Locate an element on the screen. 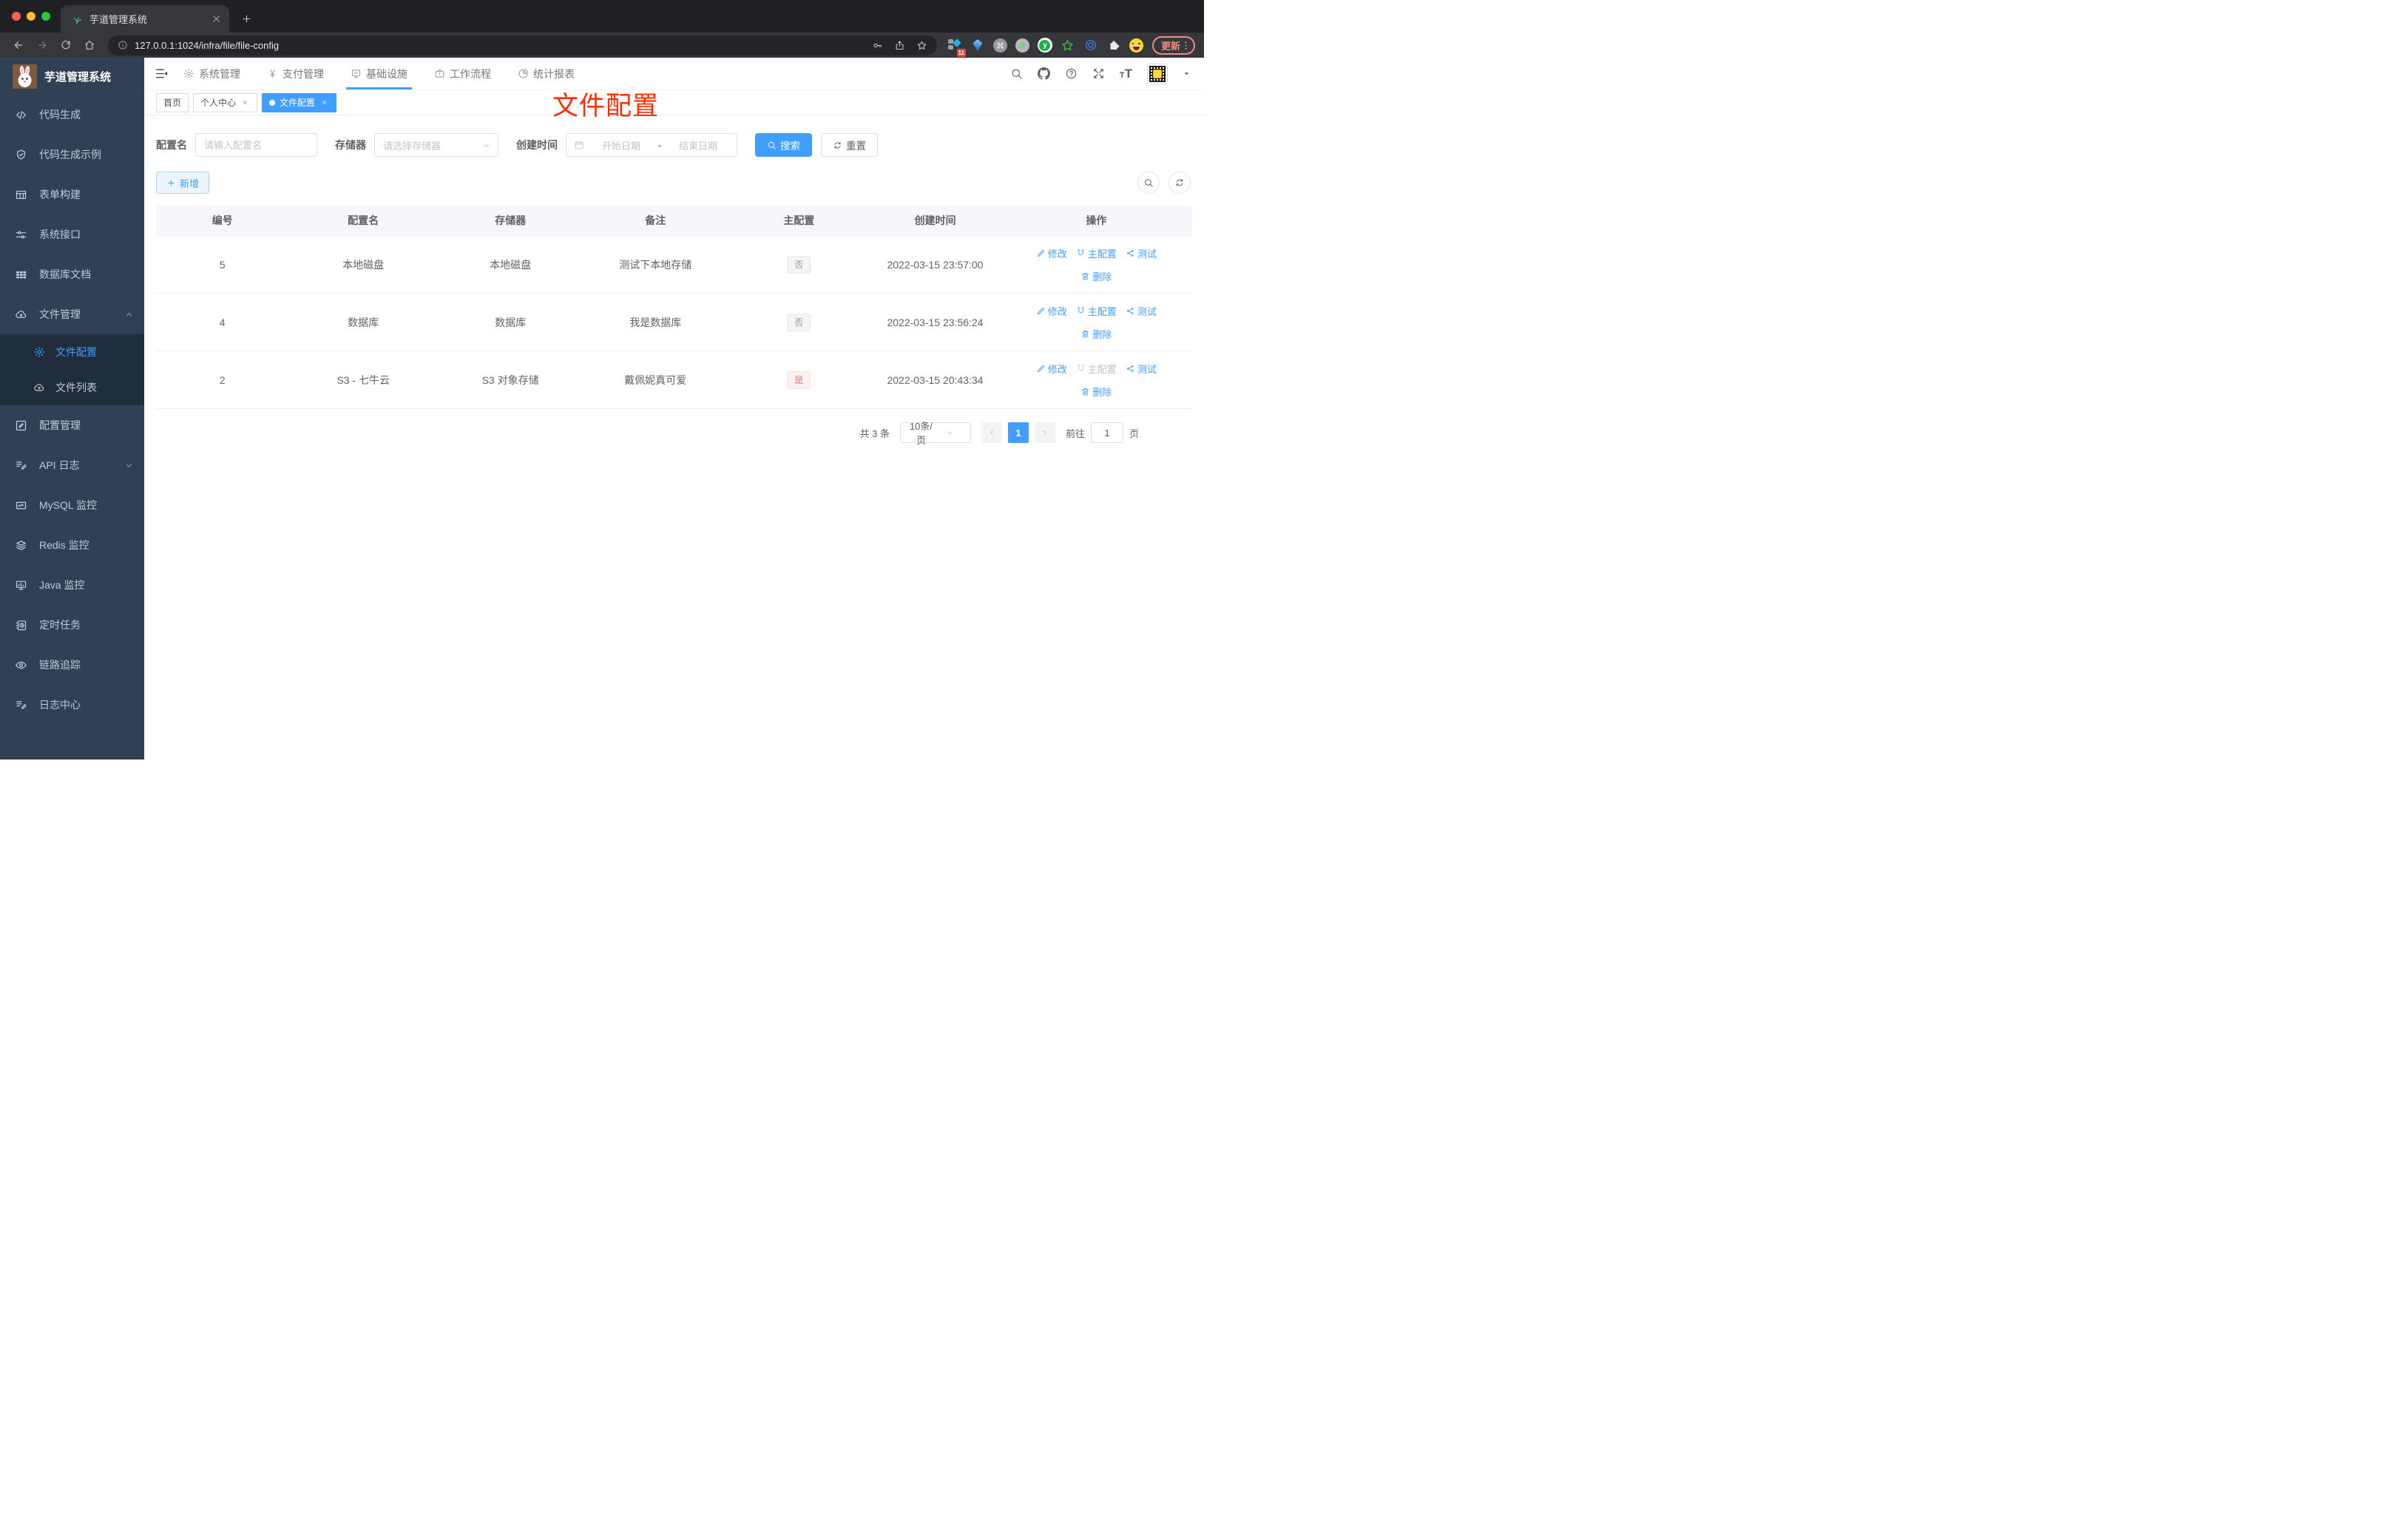 This screenshot has width=2408, height=1519. extension-puzzle-icon is located at coordinates (1113, 45).